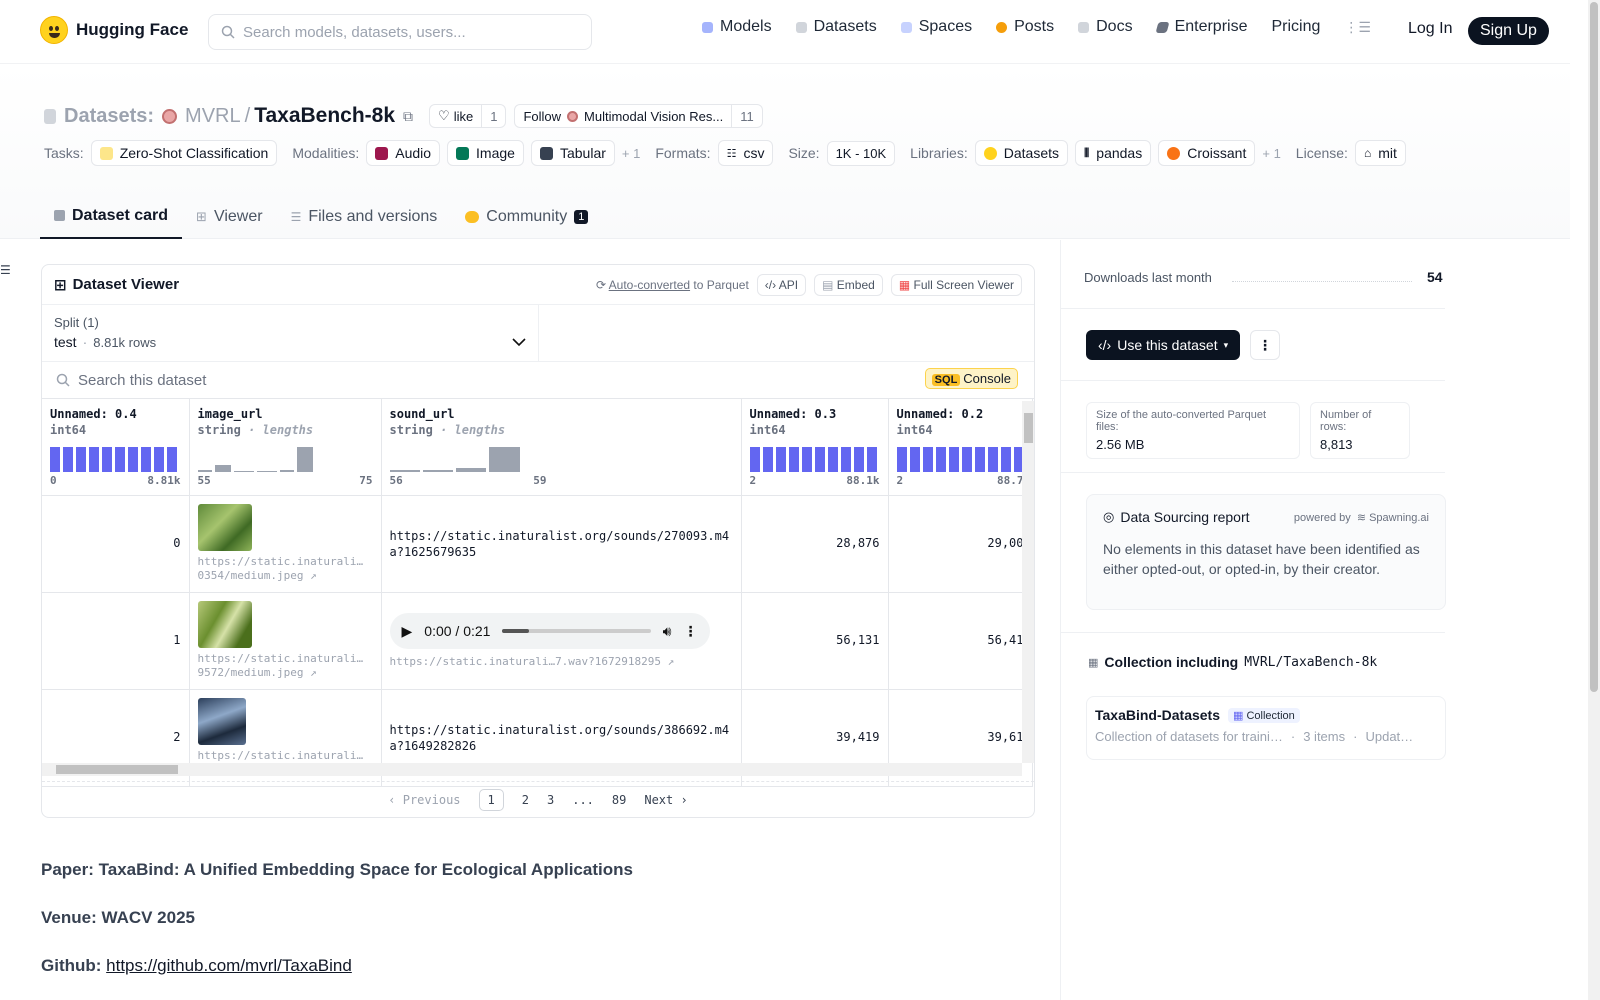  What do you see at coordinates (1357, 27) in the screenshot?
I see `more-menu-icon: ⋮☰` at bounding box center [1357, 27].